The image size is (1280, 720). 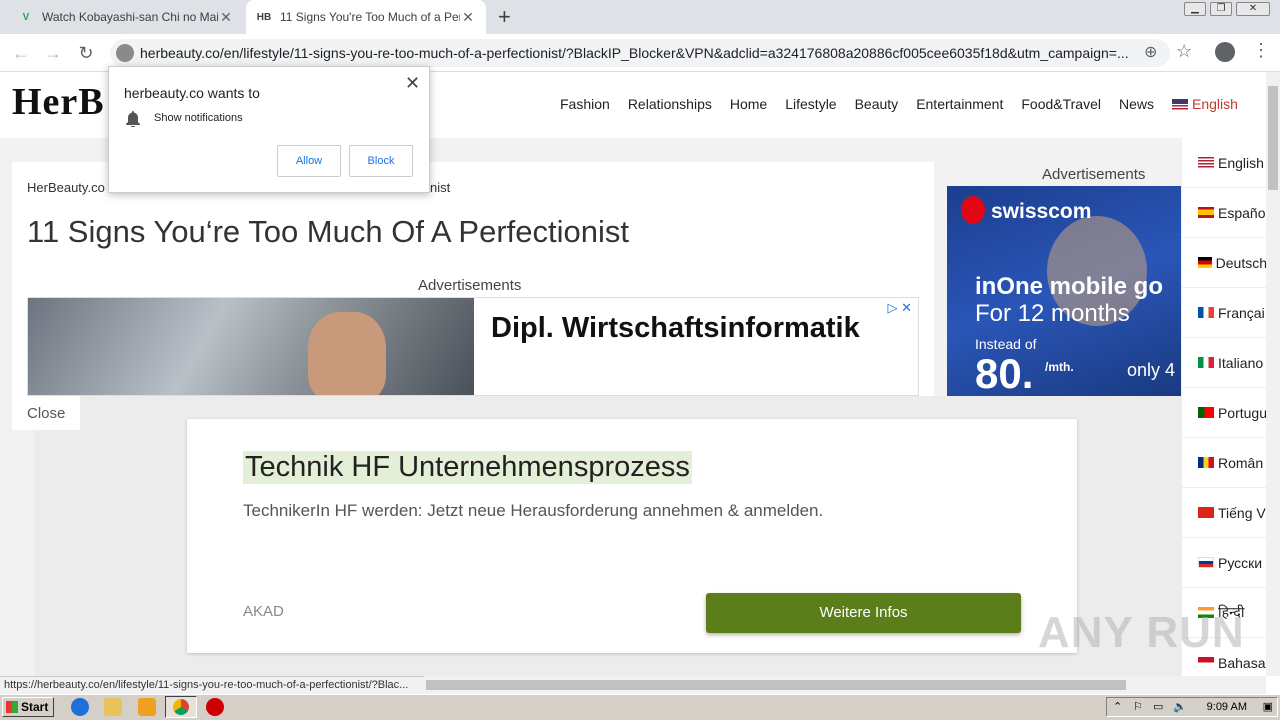 I want to click on forward-icon: →, so click(x=53, y=53).